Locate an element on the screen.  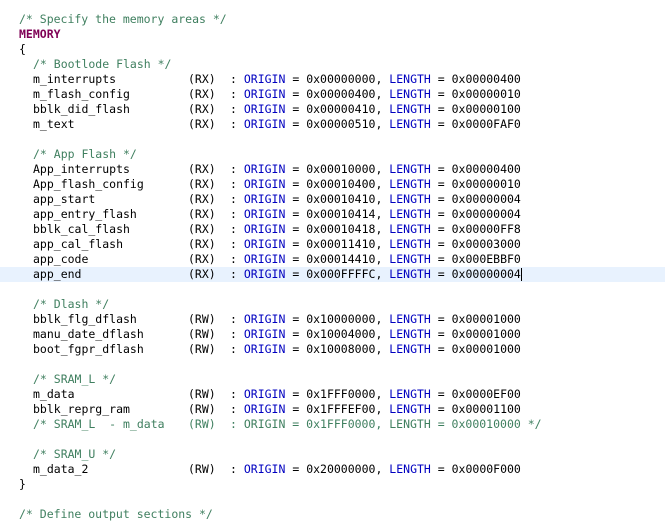
region-name: m_text is located at coordinates (54, 124).